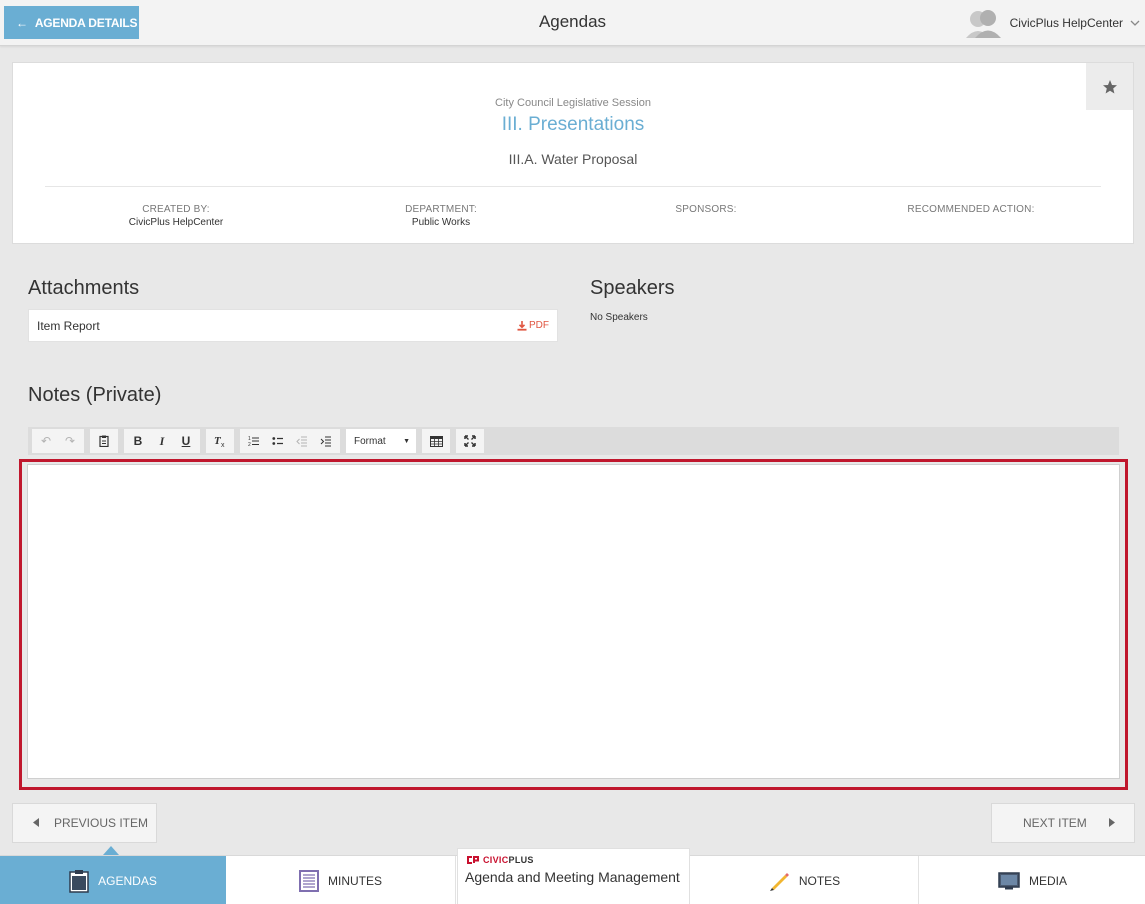 The height and width of the screenshot is (904, 1145). What do you see at coordinates (983, 24) in the screenshot?
I see `user-avatar-icon` at bounding box center [983, 24].